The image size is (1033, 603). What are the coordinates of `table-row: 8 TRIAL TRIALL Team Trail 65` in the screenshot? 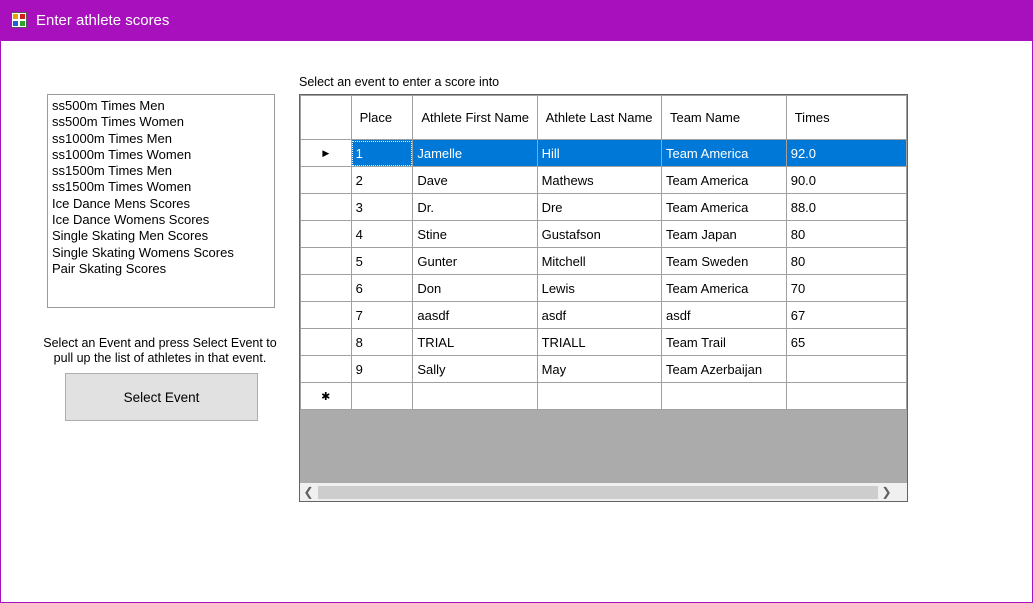 It's located at (603, 342).